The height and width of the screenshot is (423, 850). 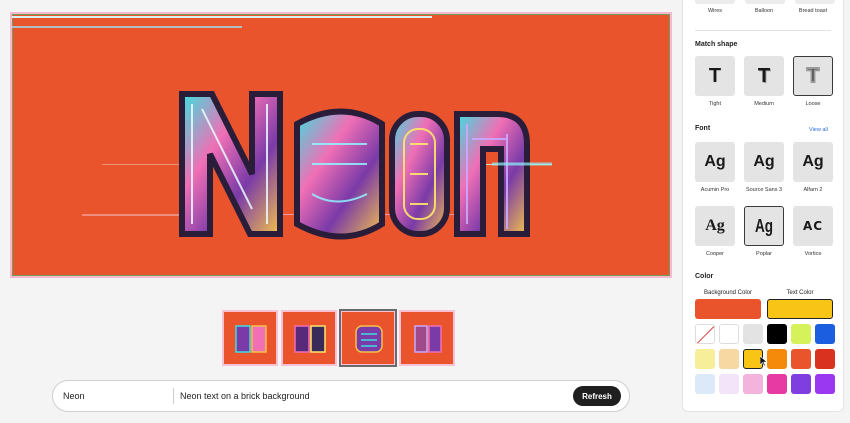 I want to click on font-label: Cooper, so click(x=715, y=254).